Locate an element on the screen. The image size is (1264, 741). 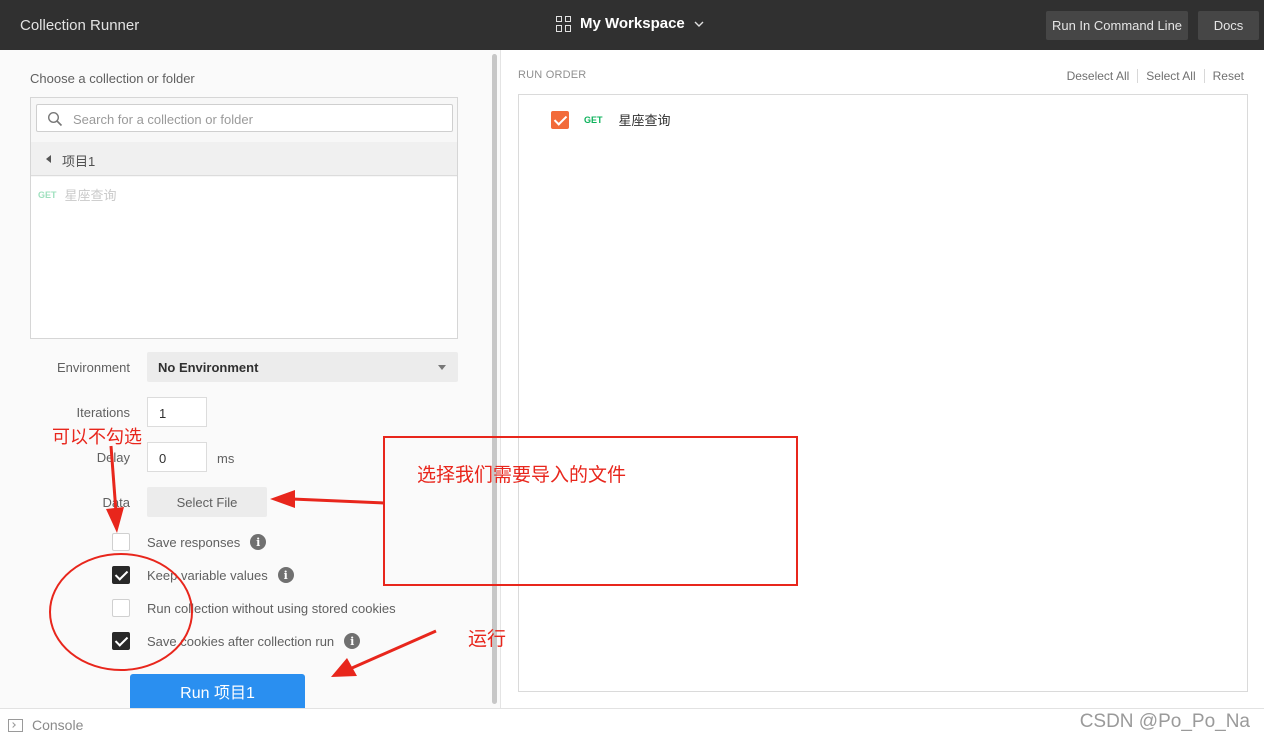
run-without-cookies-checkbox is located at coordinates (121, 608).